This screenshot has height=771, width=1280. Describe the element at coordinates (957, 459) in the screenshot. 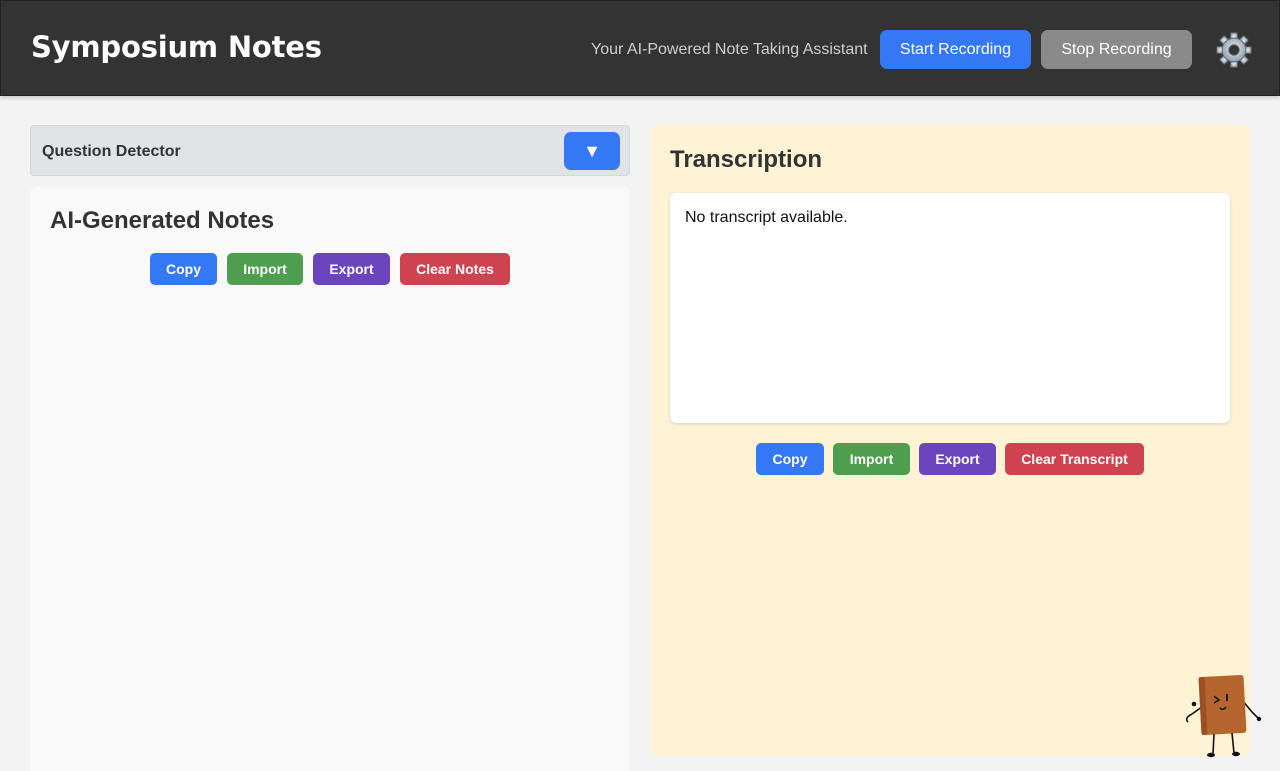

I see `transcript-export-button: Export` at that location.